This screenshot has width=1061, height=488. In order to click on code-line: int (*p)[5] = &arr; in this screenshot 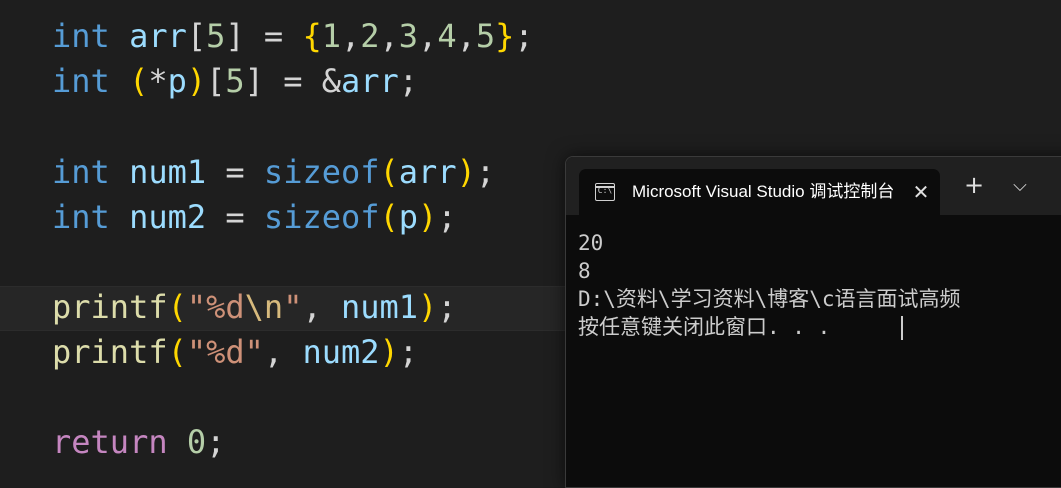, I will do `click(235, 81)`.